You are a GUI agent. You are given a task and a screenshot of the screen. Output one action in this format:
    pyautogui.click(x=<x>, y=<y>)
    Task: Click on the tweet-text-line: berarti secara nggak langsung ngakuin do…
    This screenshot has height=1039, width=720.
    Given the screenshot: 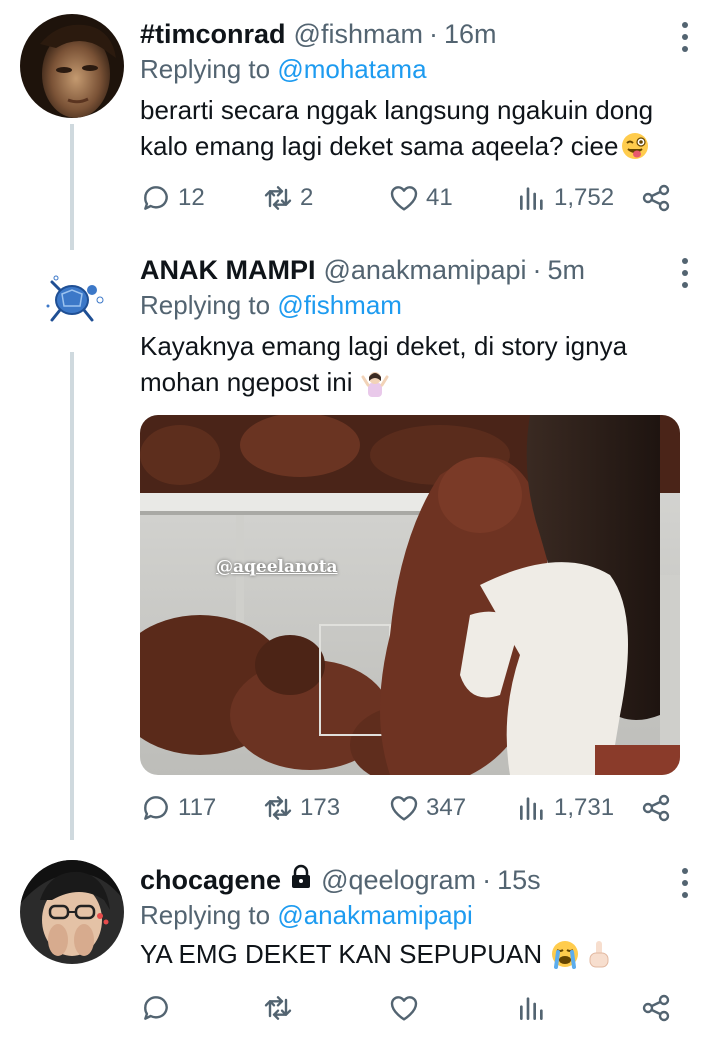 What is the action you would take?
    pyautogui.click(x=397, y=110)
    